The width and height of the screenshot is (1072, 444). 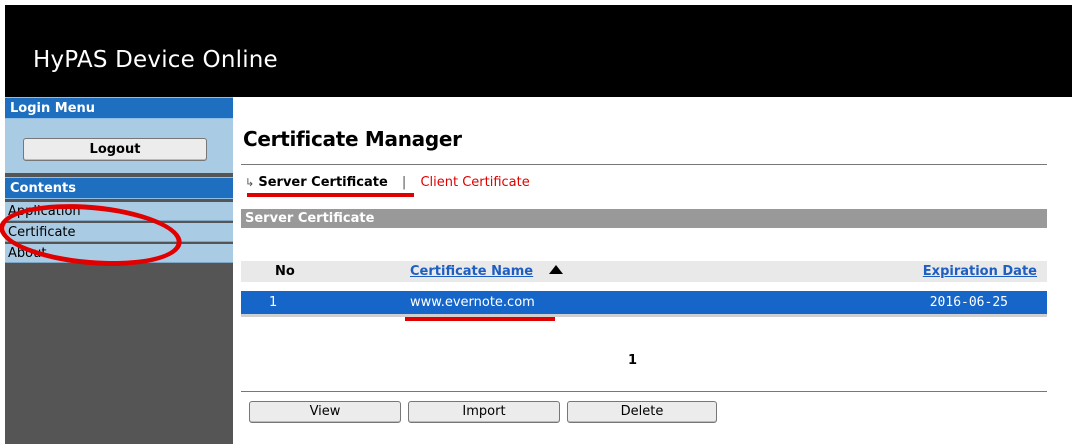 What do you see at coordinates (980, 271) in the screenshot?
I see `column-expiration-date: Expiration Date` at bounding box center [980, 271].